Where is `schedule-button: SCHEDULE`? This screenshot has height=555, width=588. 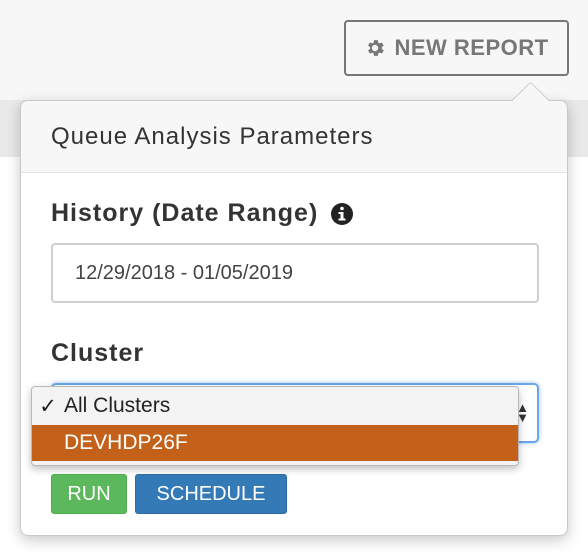
schedule-button: SCHEDULE is located at coordinates (211, 494).